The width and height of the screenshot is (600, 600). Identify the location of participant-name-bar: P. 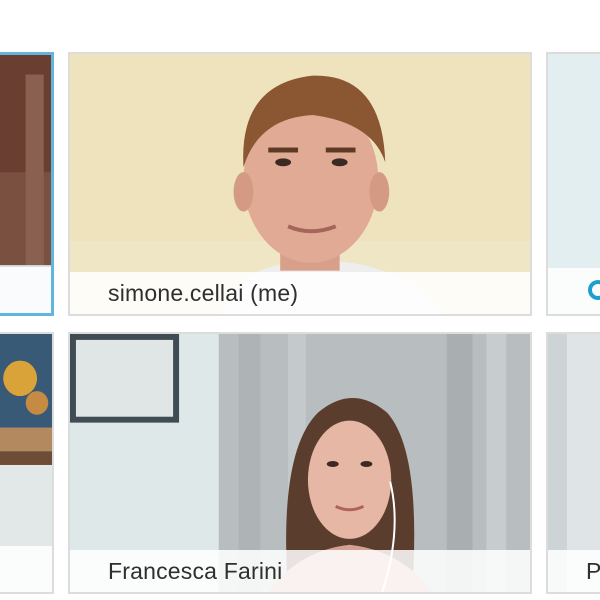
(574, 571).